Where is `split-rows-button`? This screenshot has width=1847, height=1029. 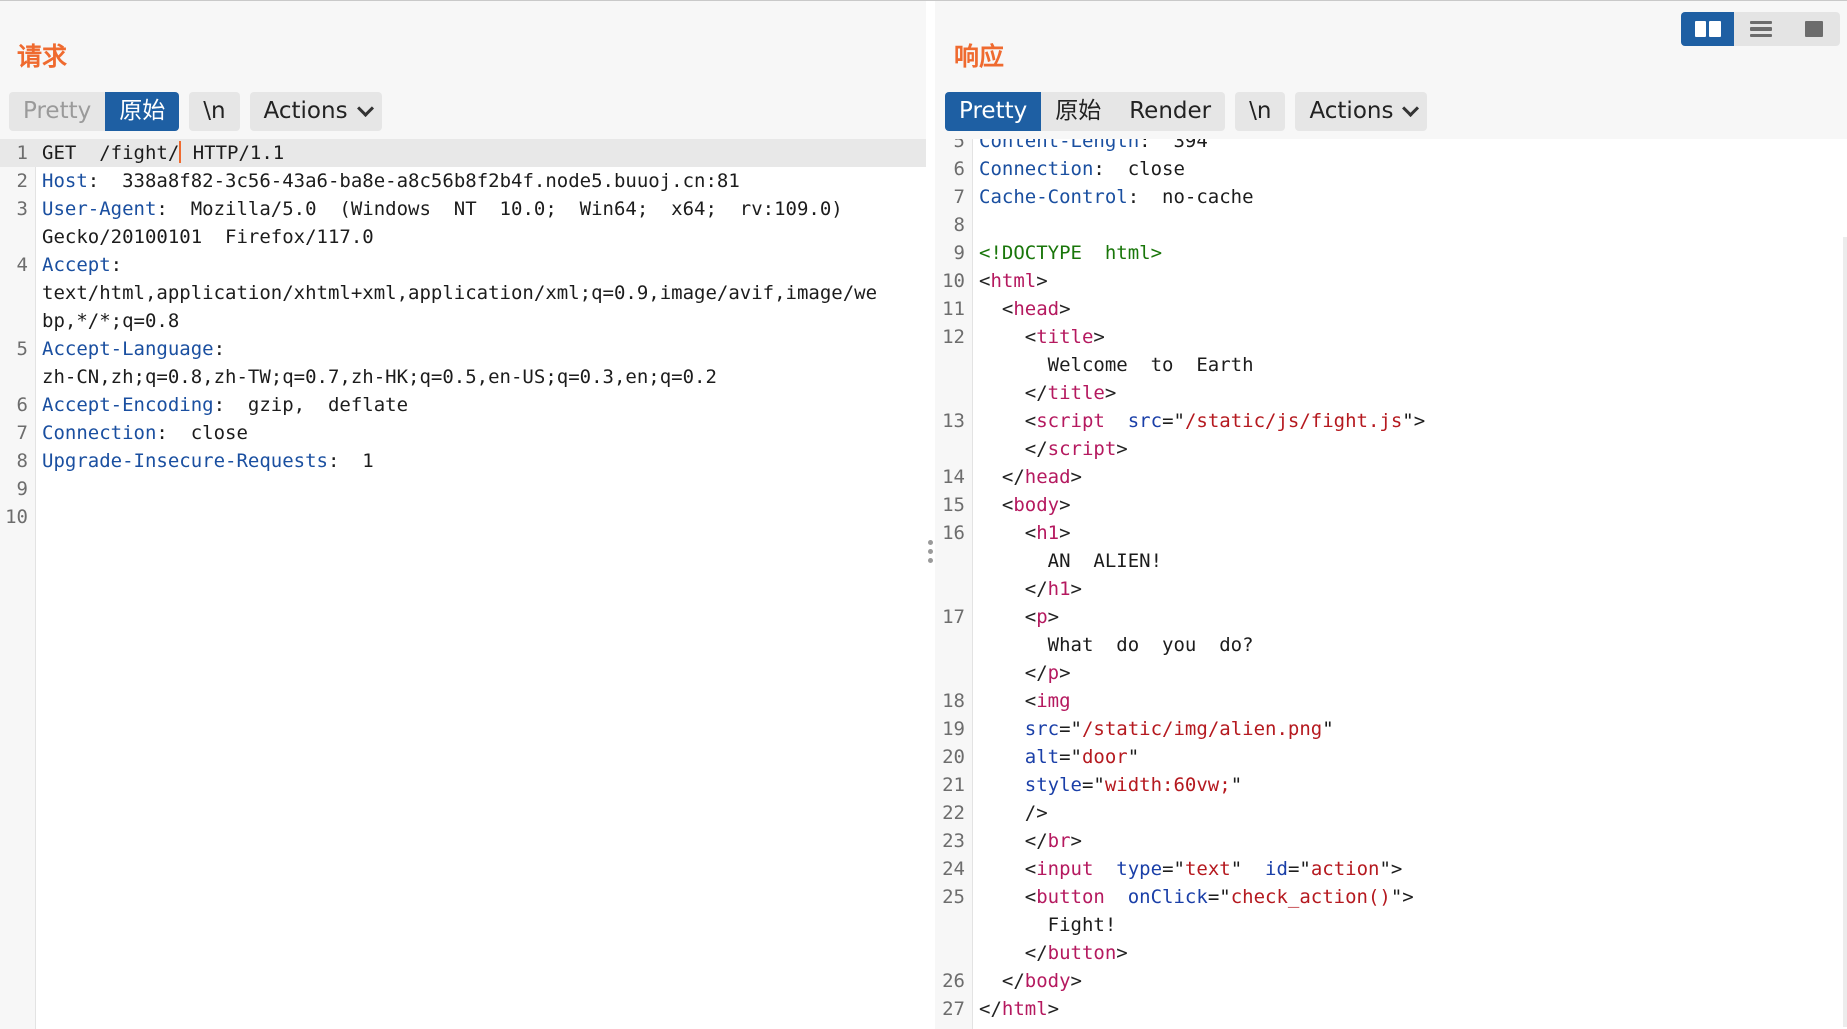
split-rows-button is located at coordinates (1760, 29).